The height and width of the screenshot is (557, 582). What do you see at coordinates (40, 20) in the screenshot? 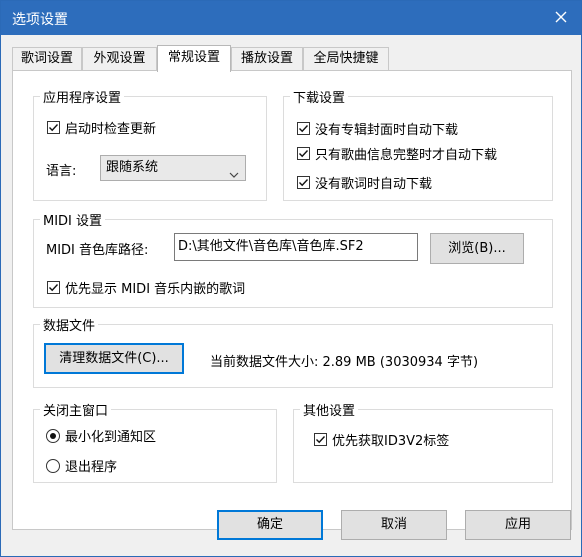
I see `window-title: 选项设置` at bounding box center [40, 20].